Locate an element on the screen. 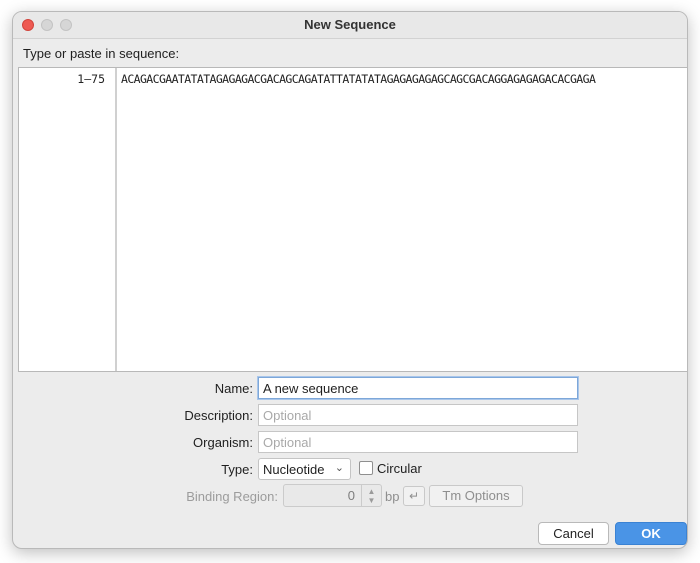  up-down-arrows-icon: ▲ ▼ is located at coordinates (371, 495).